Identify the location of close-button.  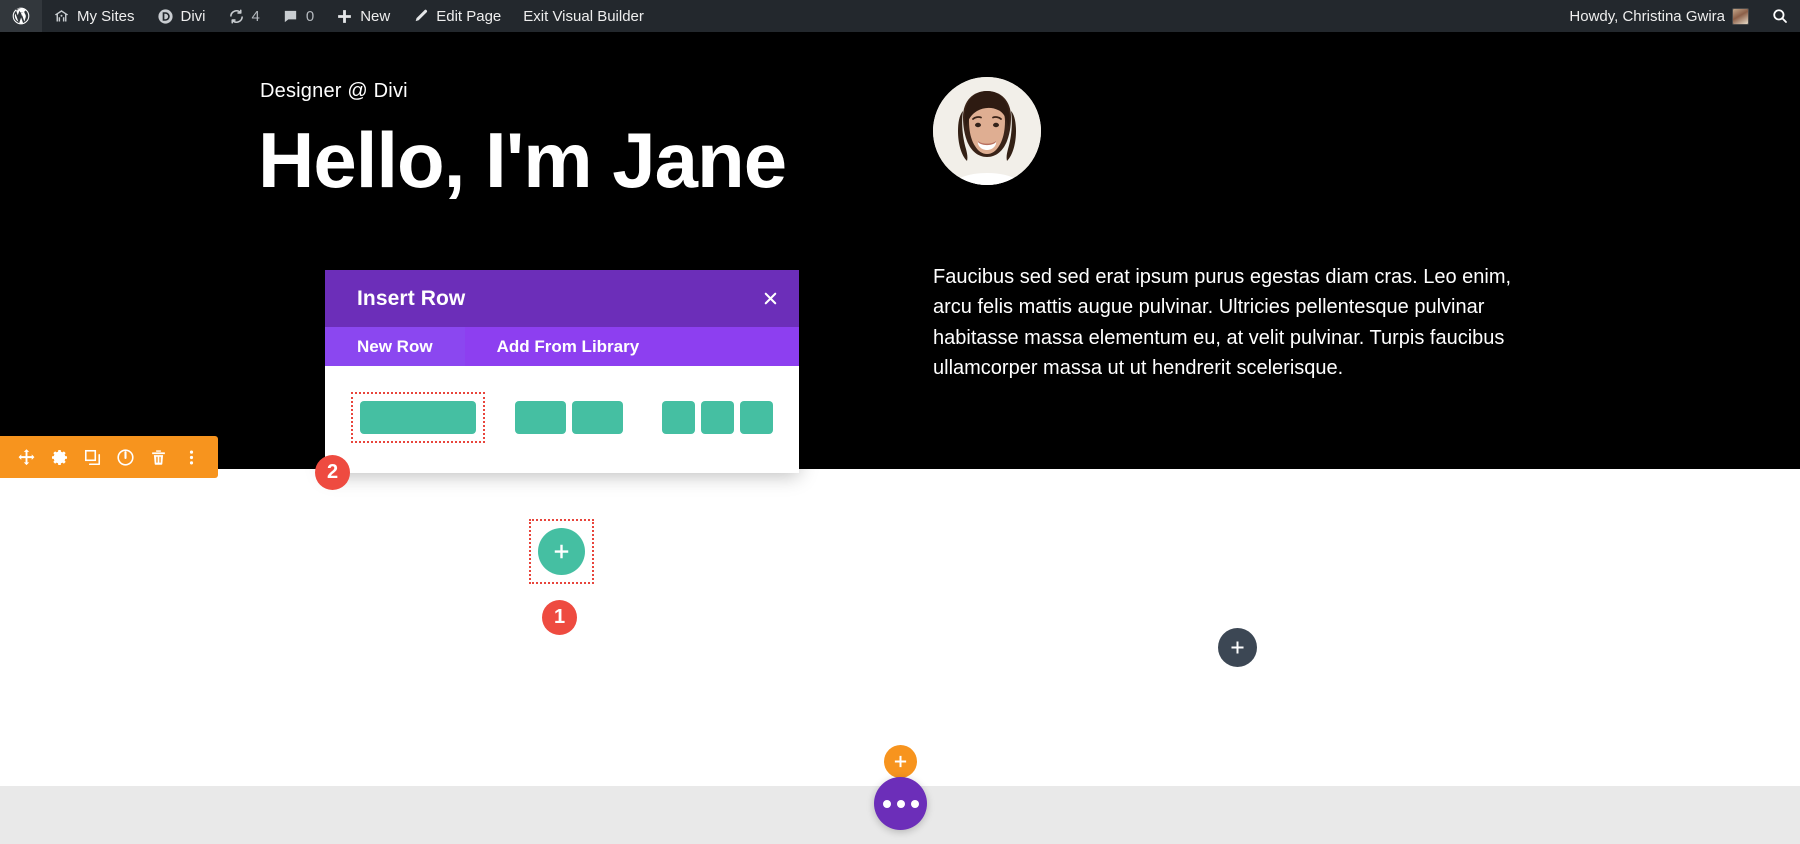
(770, 298).